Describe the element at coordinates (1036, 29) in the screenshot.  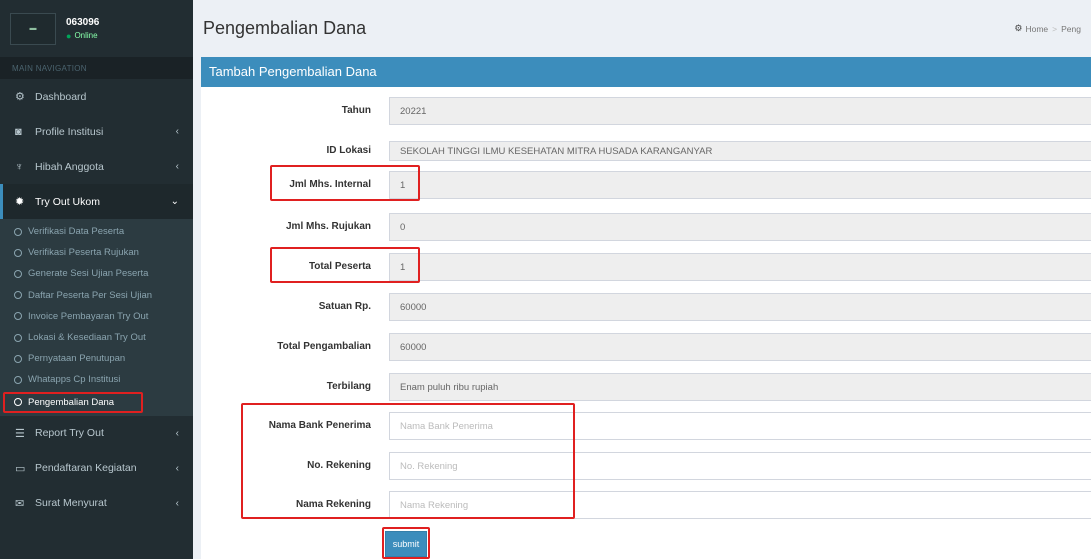
I see `breadcrumb-home: Home` at that location.